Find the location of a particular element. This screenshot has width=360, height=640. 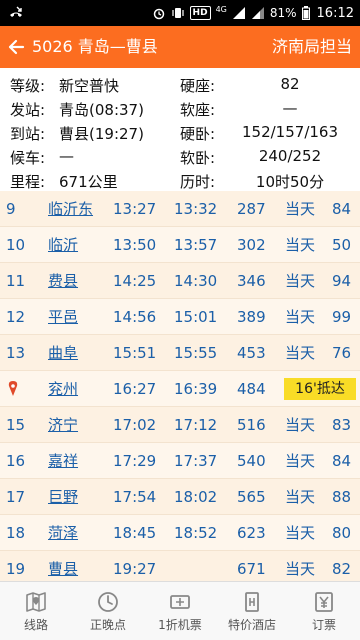

info-row-from: 发站: 青岛(08:37) 软座: — is located at coordinates (180, 108).